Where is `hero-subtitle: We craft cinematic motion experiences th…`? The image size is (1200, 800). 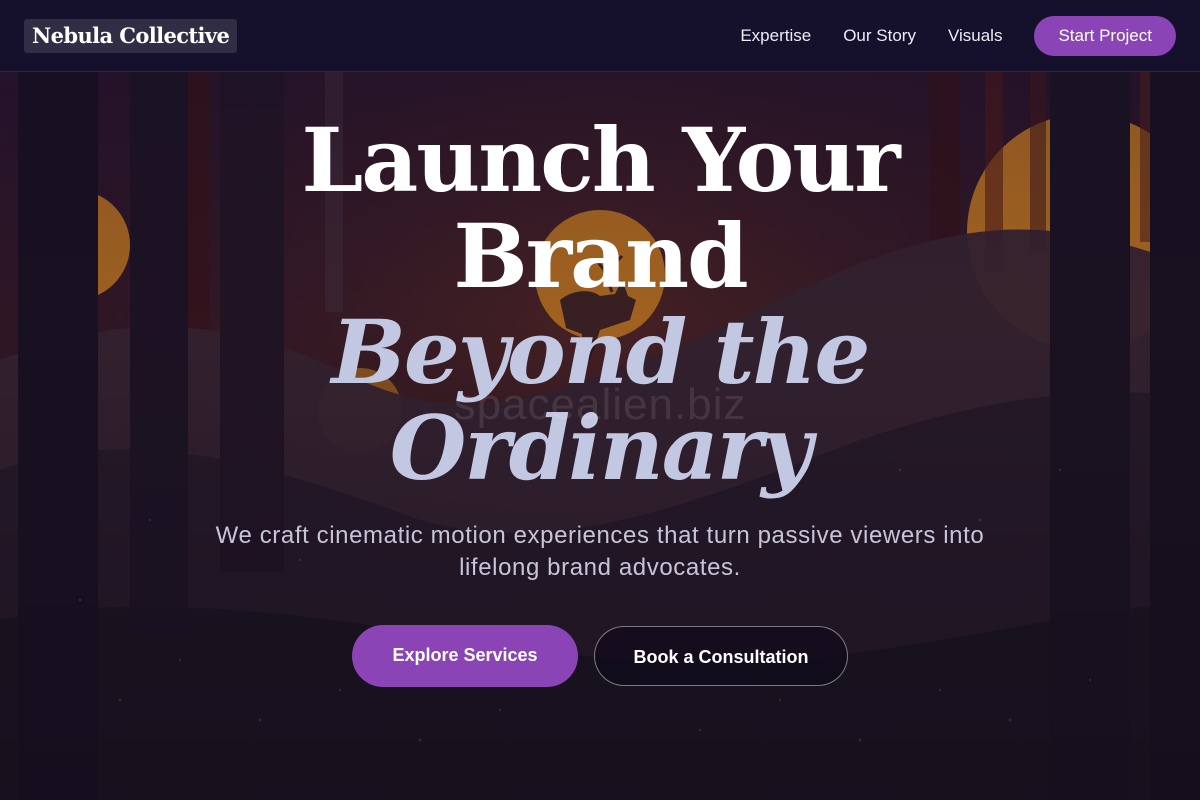
hero-subtitle: We craft cinematic motion experiences th… is located at coordinates (600, 551).